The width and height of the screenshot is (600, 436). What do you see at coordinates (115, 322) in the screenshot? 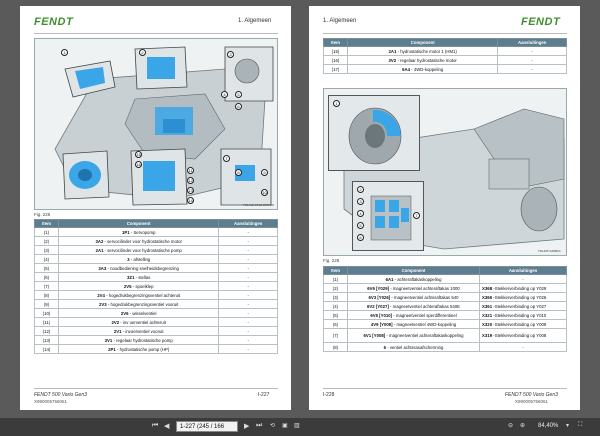
I see `component-code: 2V2` at bounding box center [115, 322].